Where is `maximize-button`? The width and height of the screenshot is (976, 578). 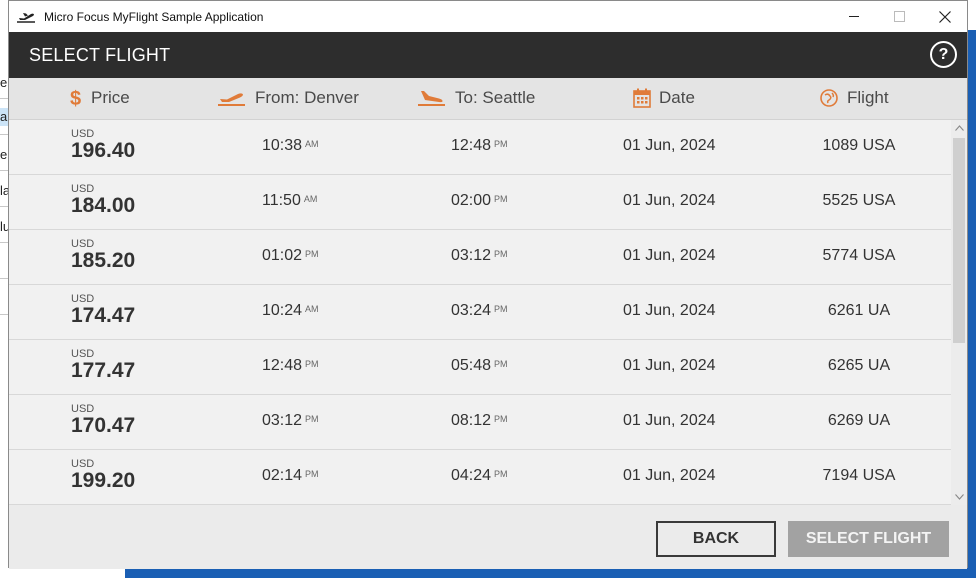
maximize-button is located at coordinates (899, 16).